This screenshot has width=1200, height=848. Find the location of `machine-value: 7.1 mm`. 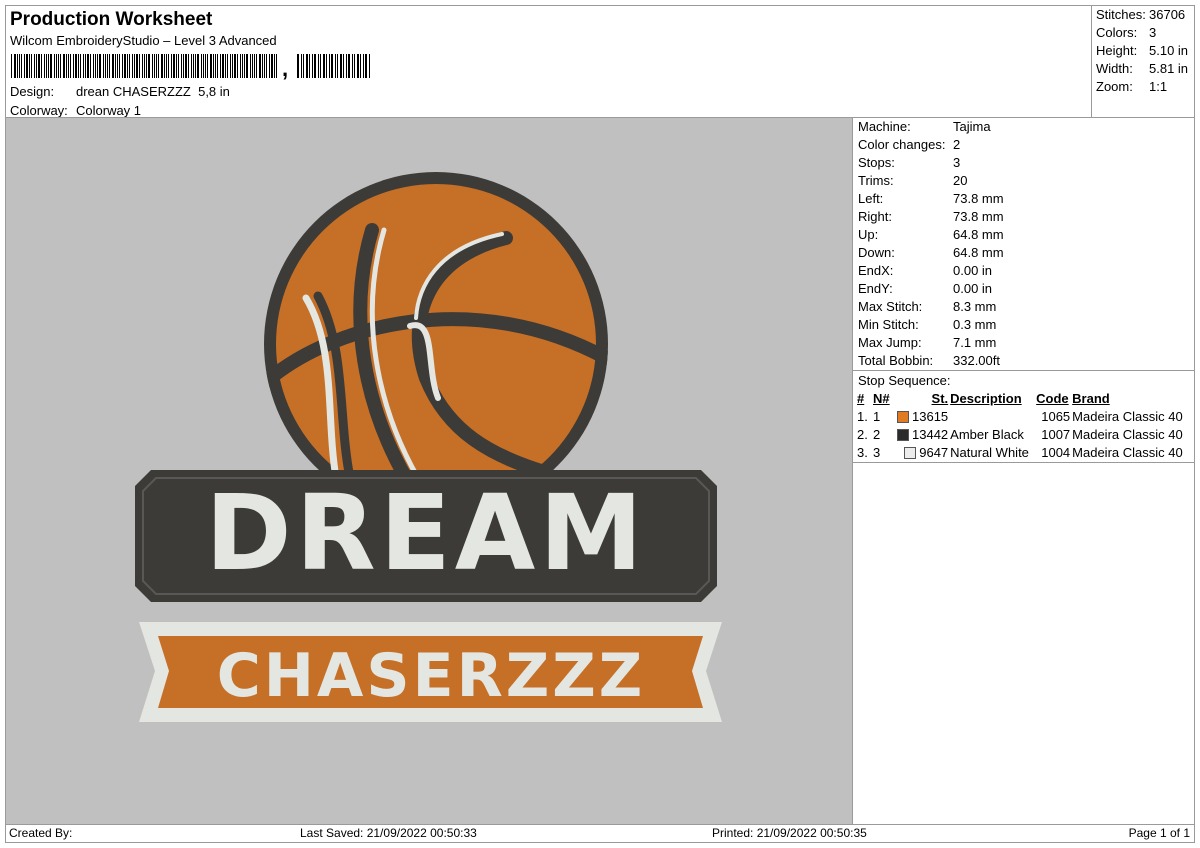

machine-value: 7.1 mm is located at coordinates (975, 342).